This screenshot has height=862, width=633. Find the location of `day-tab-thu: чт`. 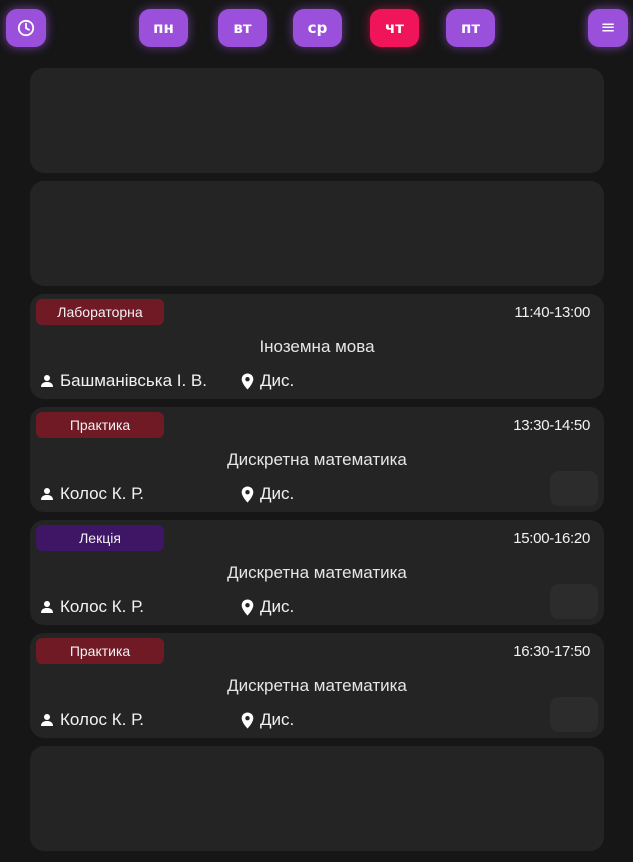

day-tab-thu: чт is located at coordinates (394, 28).